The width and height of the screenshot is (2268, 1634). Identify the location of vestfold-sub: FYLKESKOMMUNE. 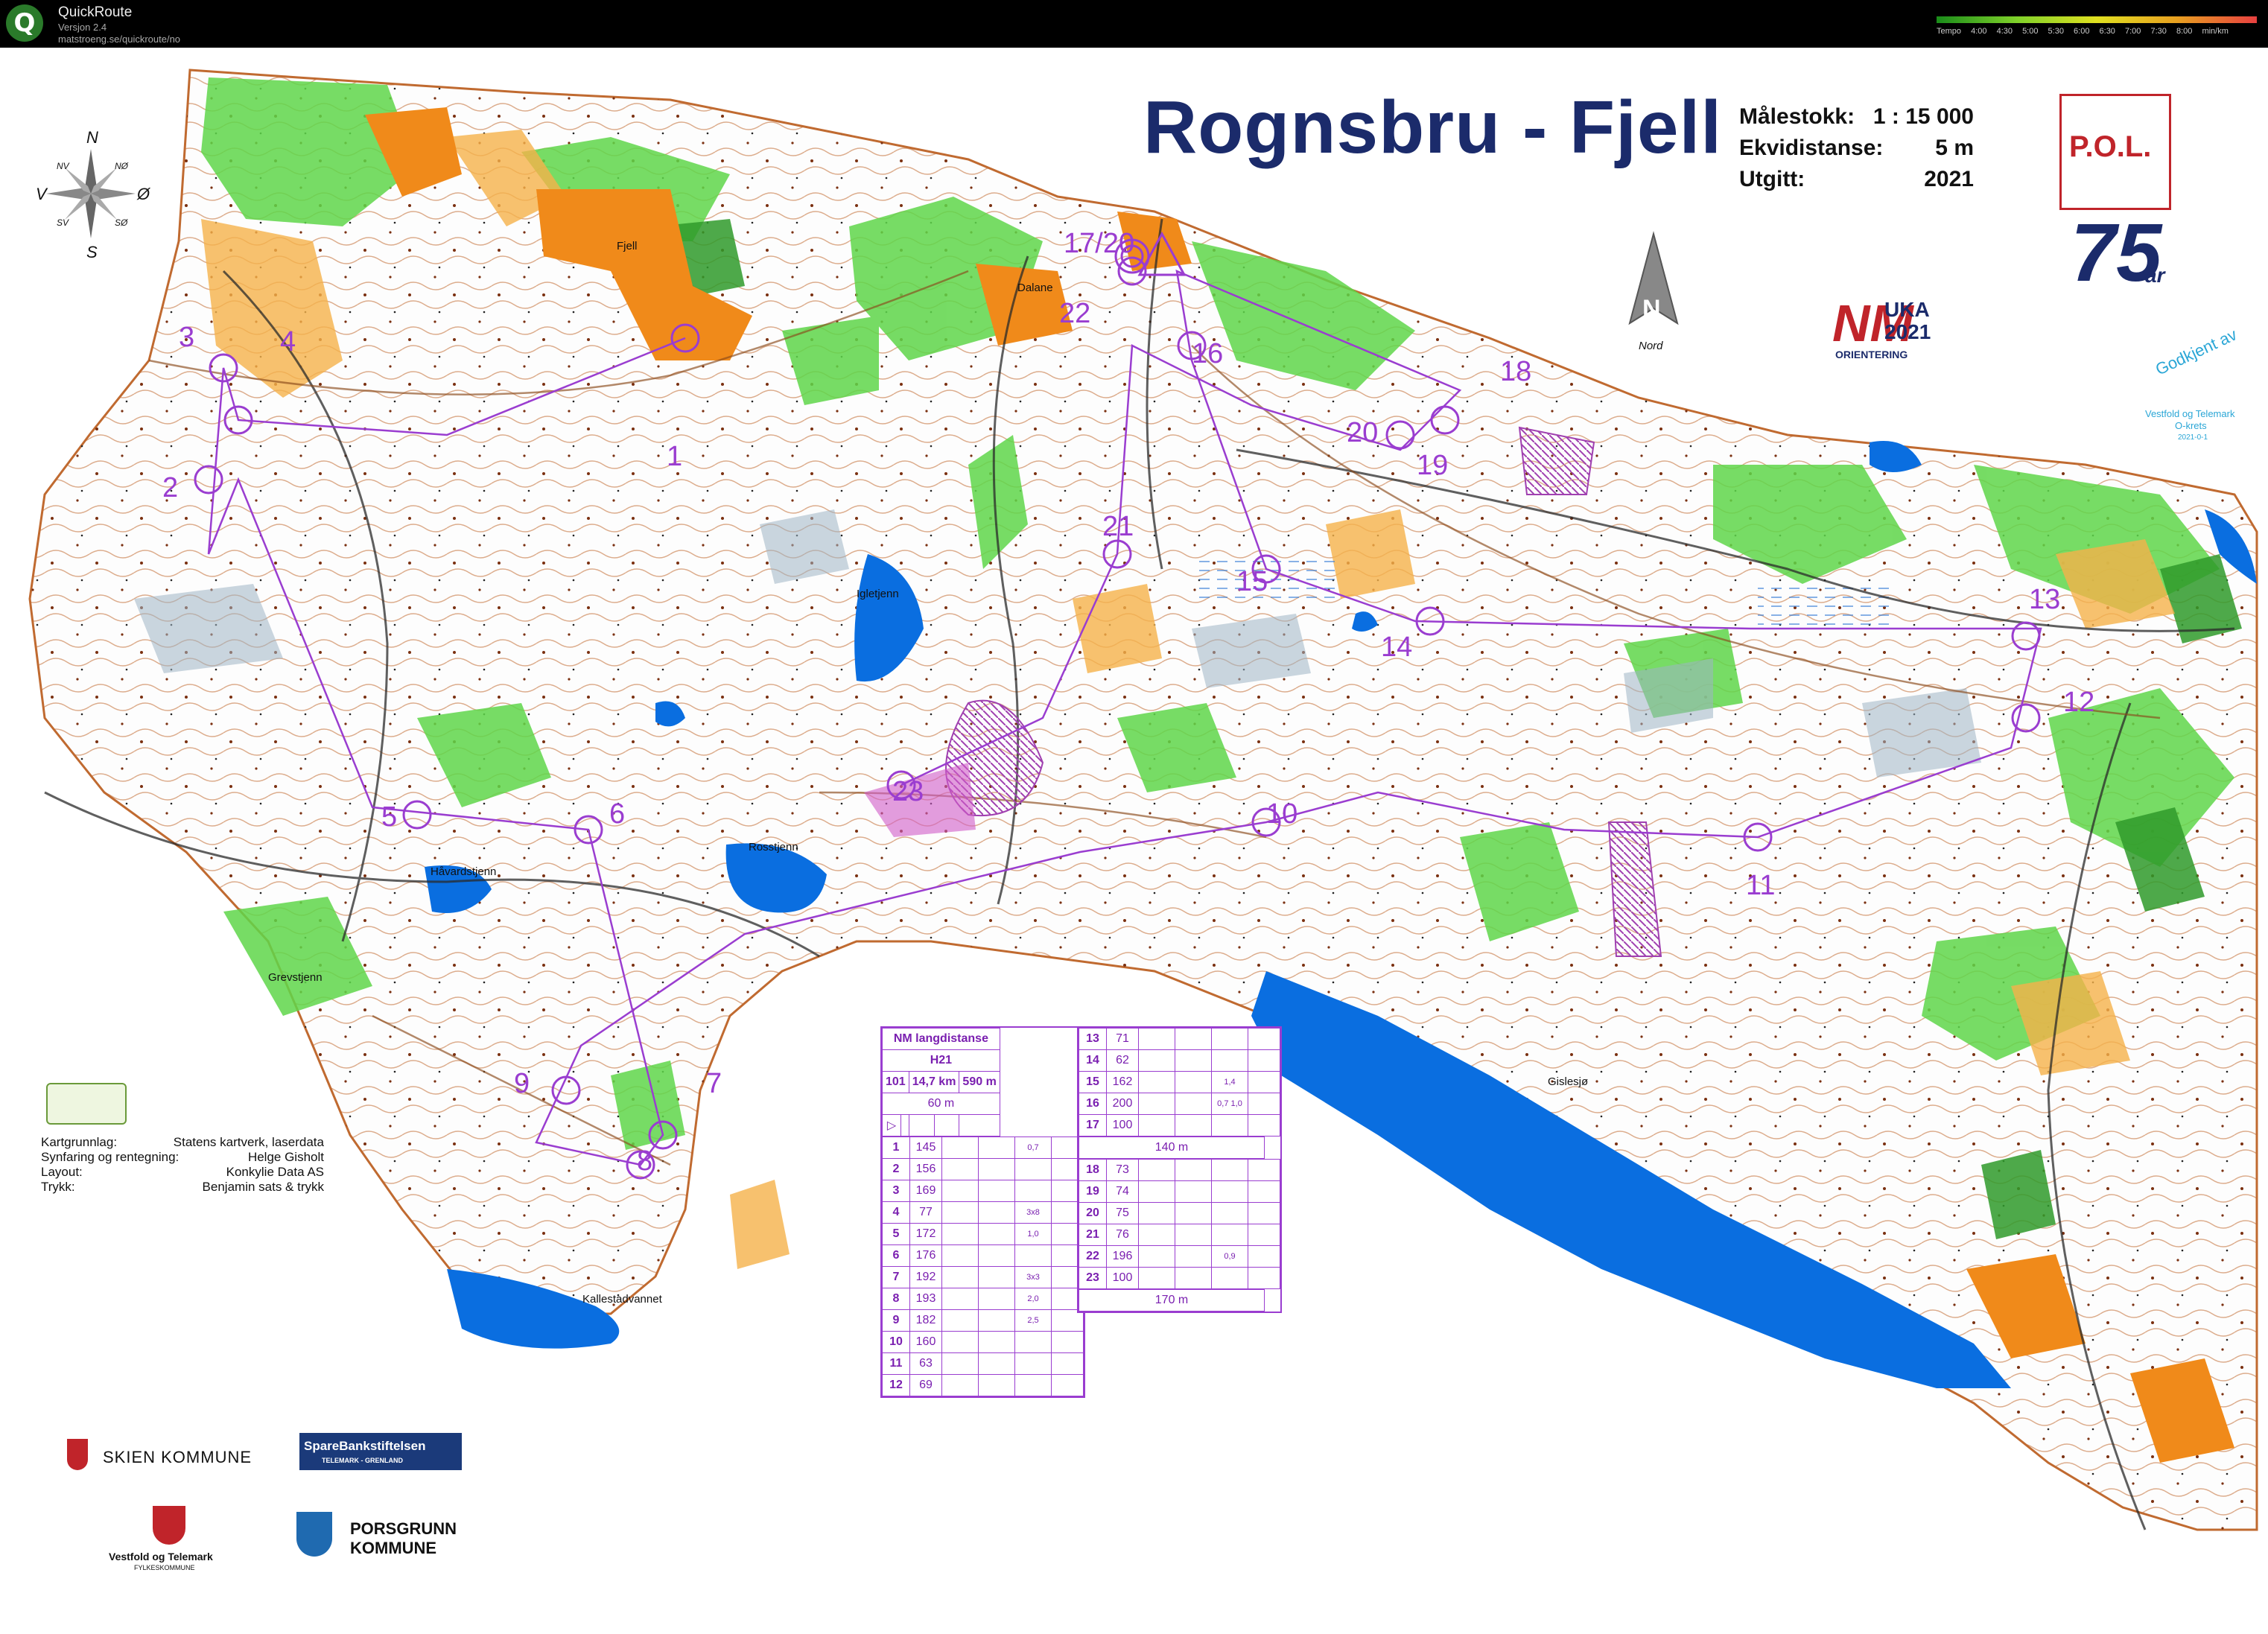
(164, 1567).